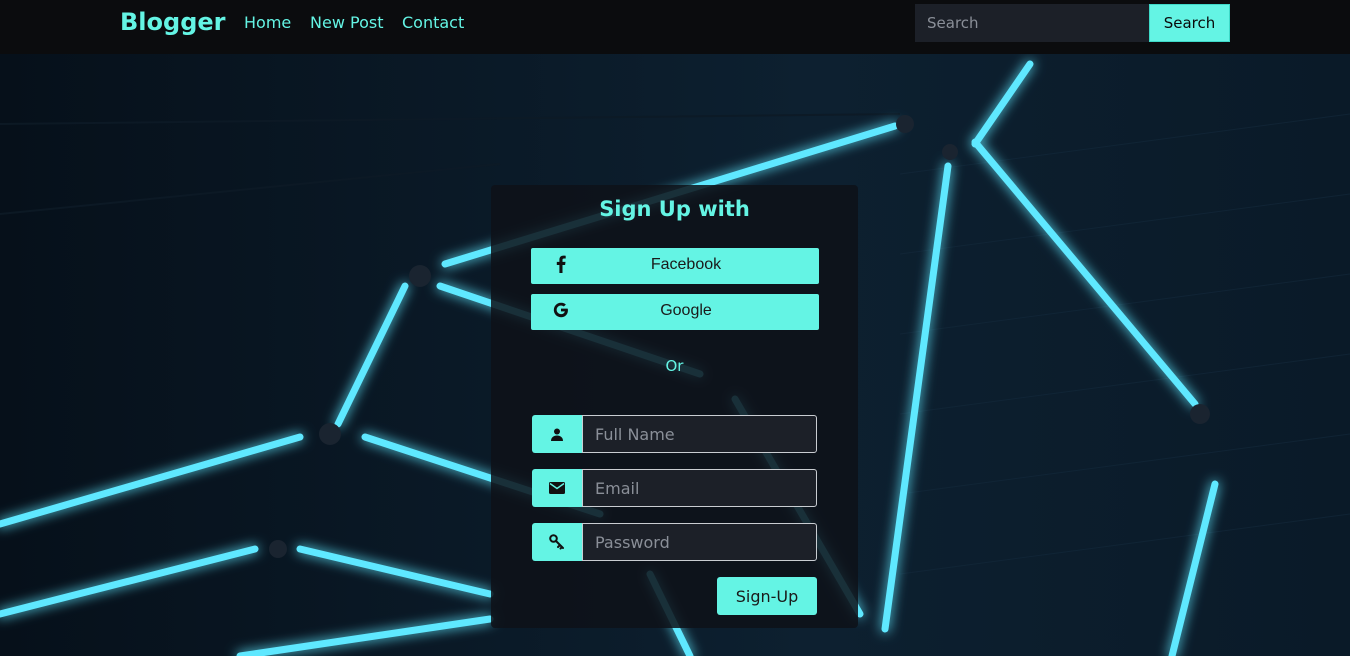 This screenshot has height=656, width=1350. Describe the element at coordinates (557, 542) in the screenshot. I see `key-icon` at that location.